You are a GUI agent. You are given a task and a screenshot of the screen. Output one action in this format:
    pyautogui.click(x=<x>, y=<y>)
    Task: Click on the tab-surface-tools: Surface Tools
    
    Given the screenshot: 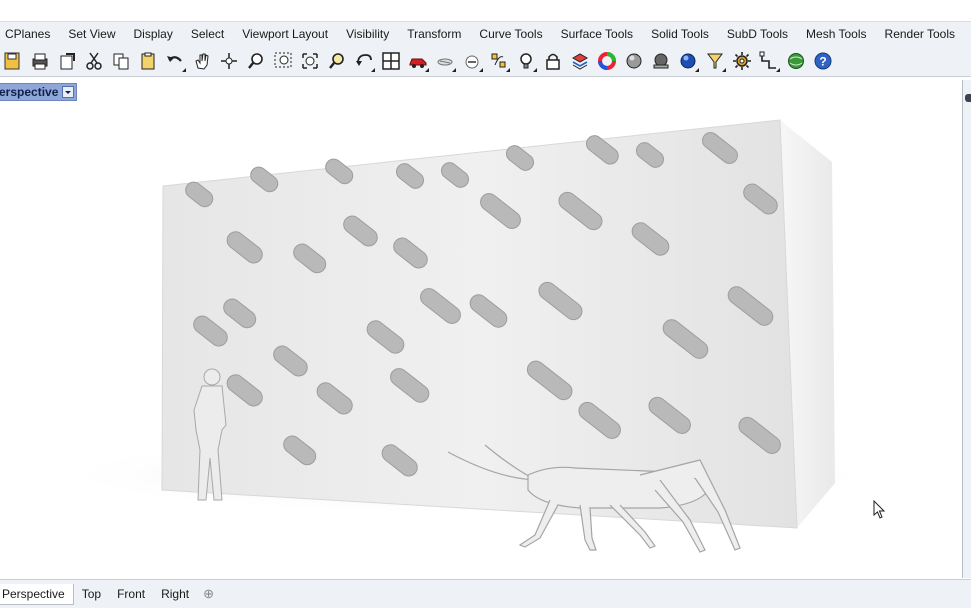 What is the action you would take?
    pyautogui.click(x=597, y=34)
    